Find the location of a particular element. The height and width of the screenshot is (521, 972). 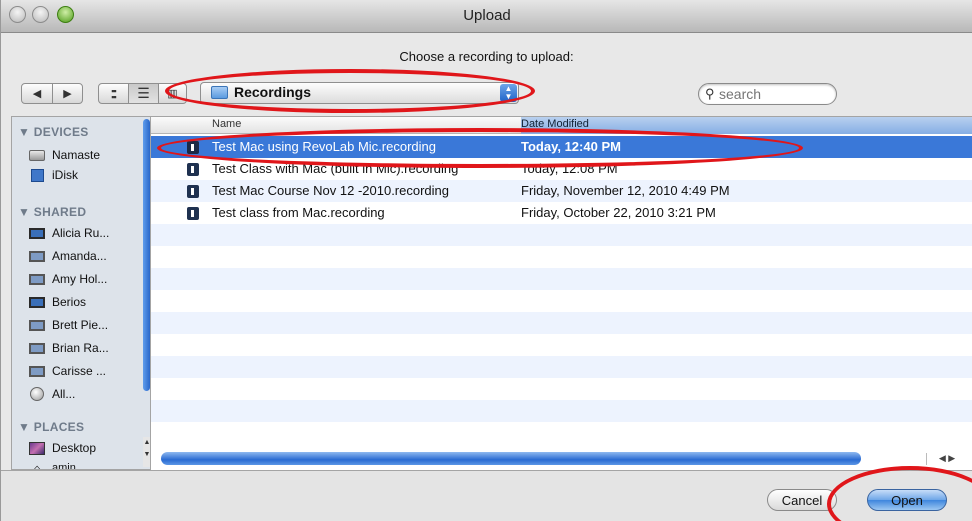

file-date: Friday, October 22, 2010 3:21 PM is located at coordinates (618, 212).